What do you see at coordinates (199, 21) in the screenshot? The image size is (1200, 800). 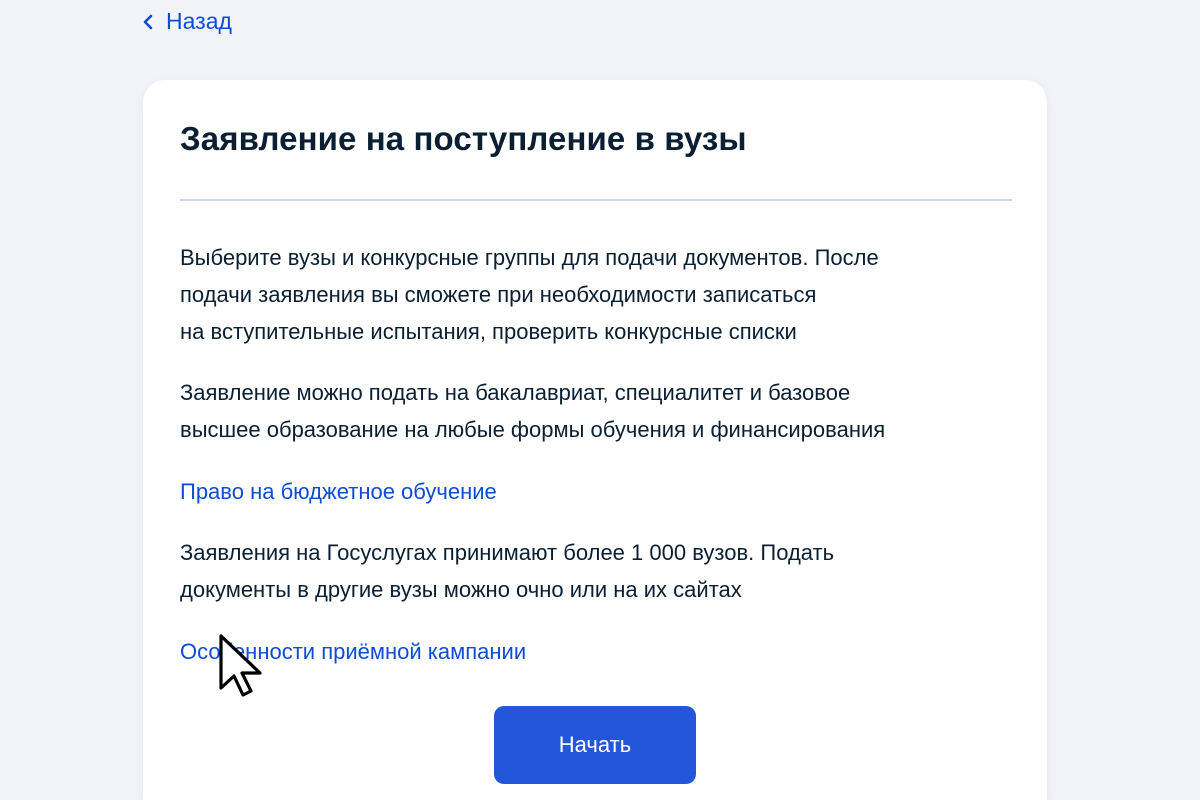 I see `back-link-label: Назад` at bounding box center [199, 21].